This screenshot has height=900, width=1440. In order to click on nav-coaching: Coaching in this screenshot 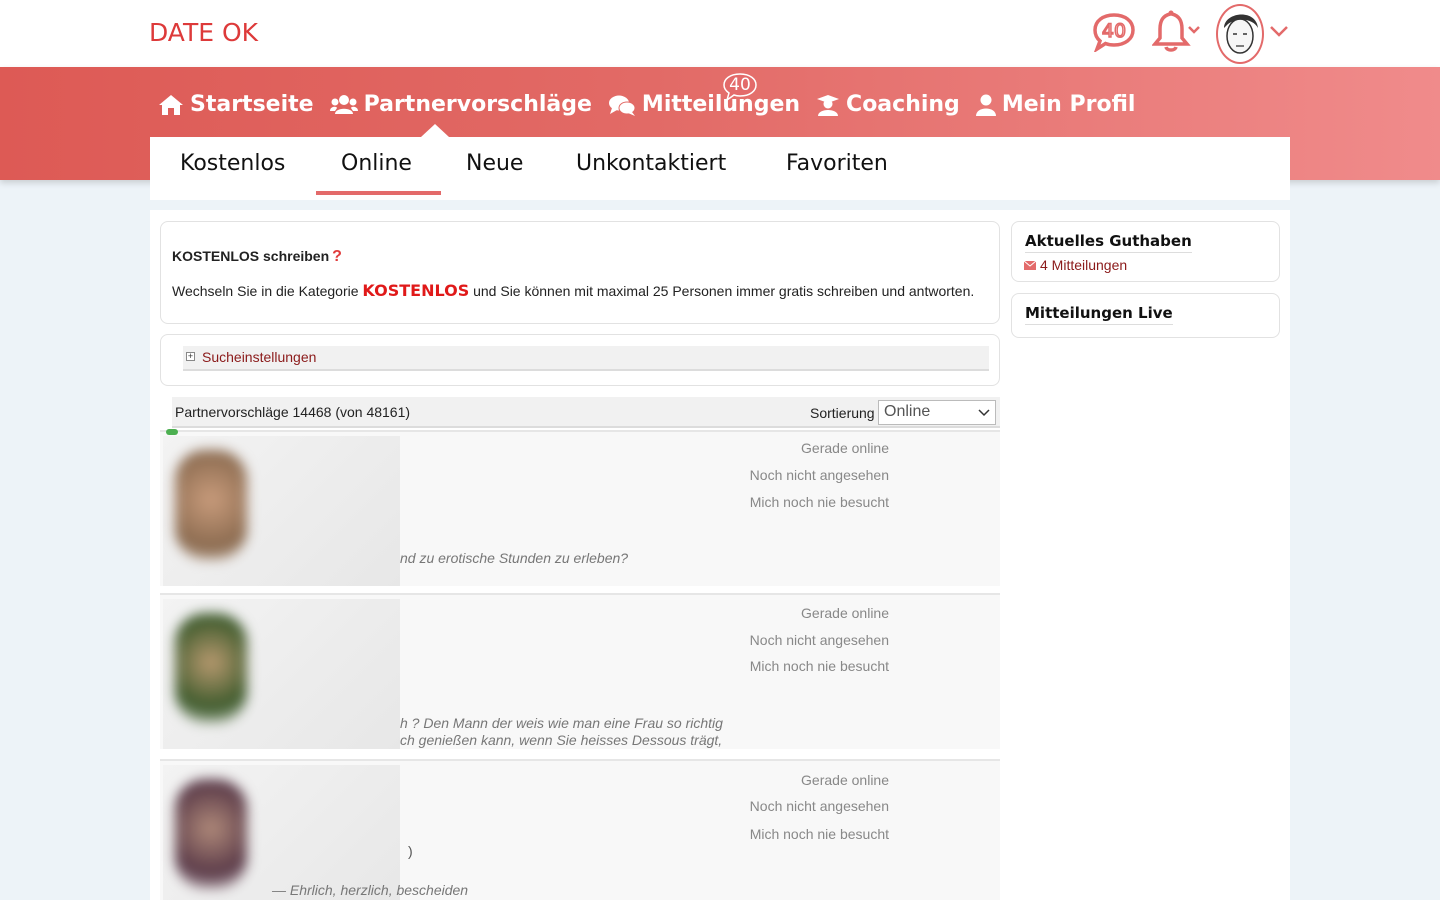, I will do `click(888, 104)`.